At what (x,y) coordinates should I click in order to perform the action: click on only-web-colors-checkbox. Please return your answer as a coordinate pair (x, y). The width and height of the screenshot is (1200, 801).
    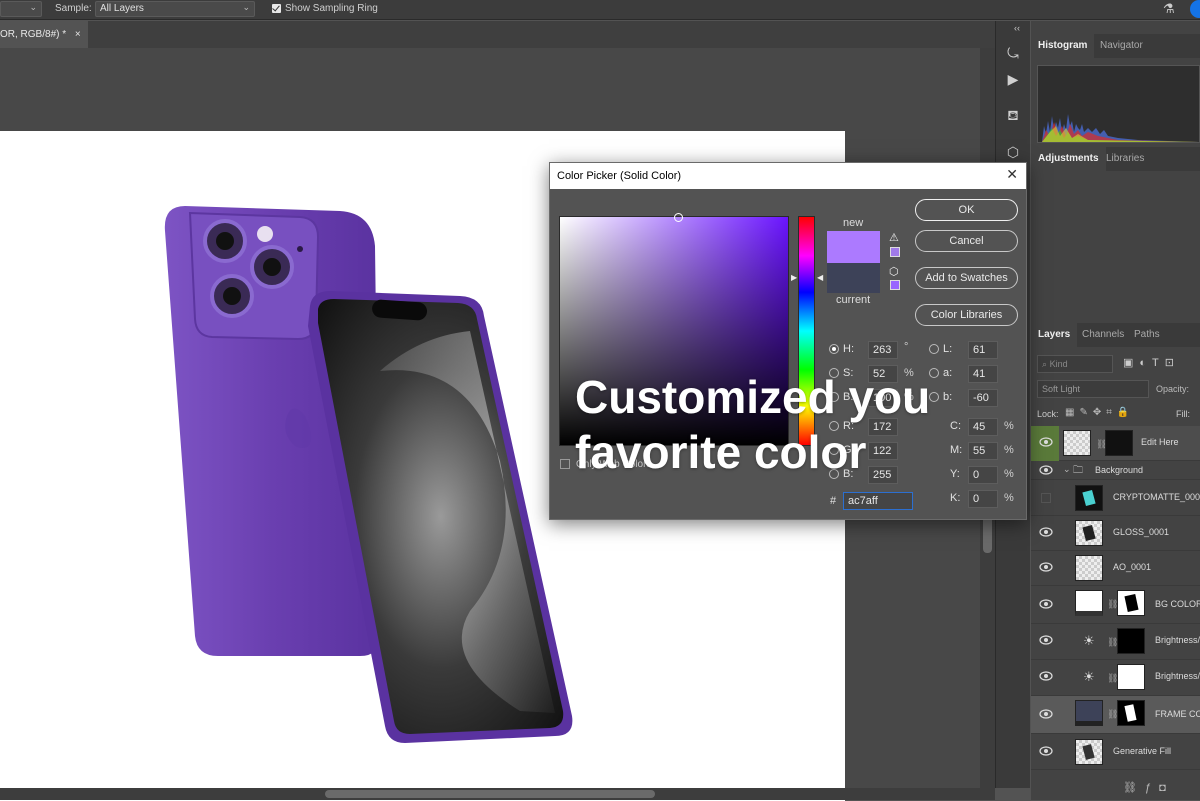
    Looking at the image, I should click on (565, 464).